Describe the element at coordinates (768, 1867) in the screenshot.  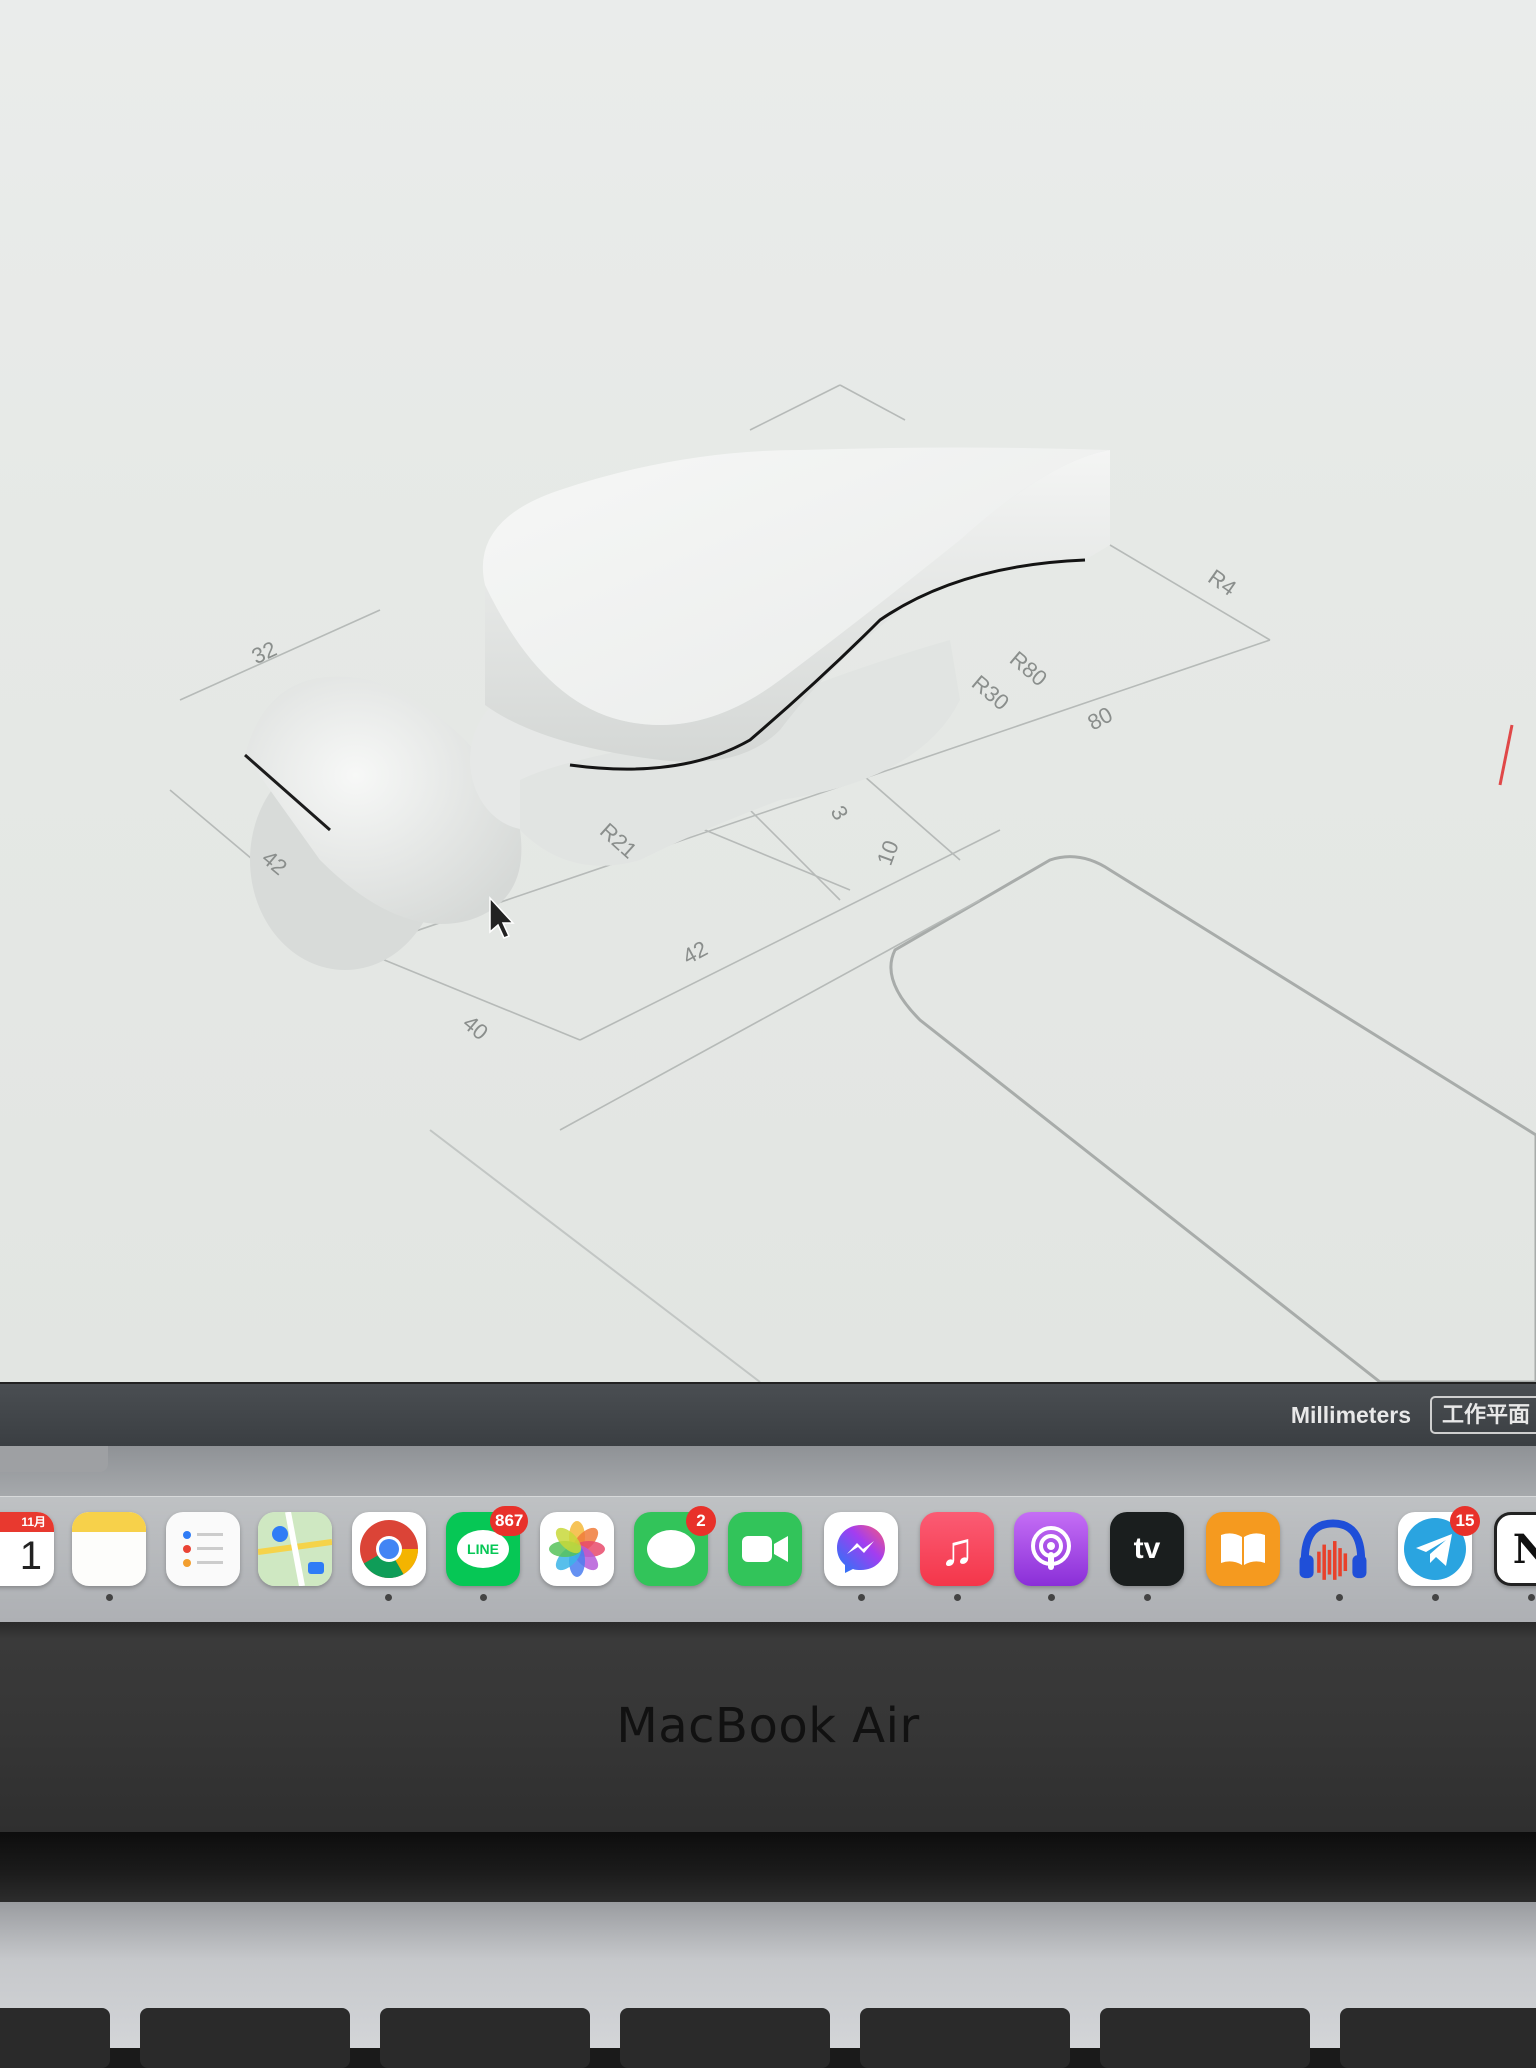
I see `hinge` at that location.